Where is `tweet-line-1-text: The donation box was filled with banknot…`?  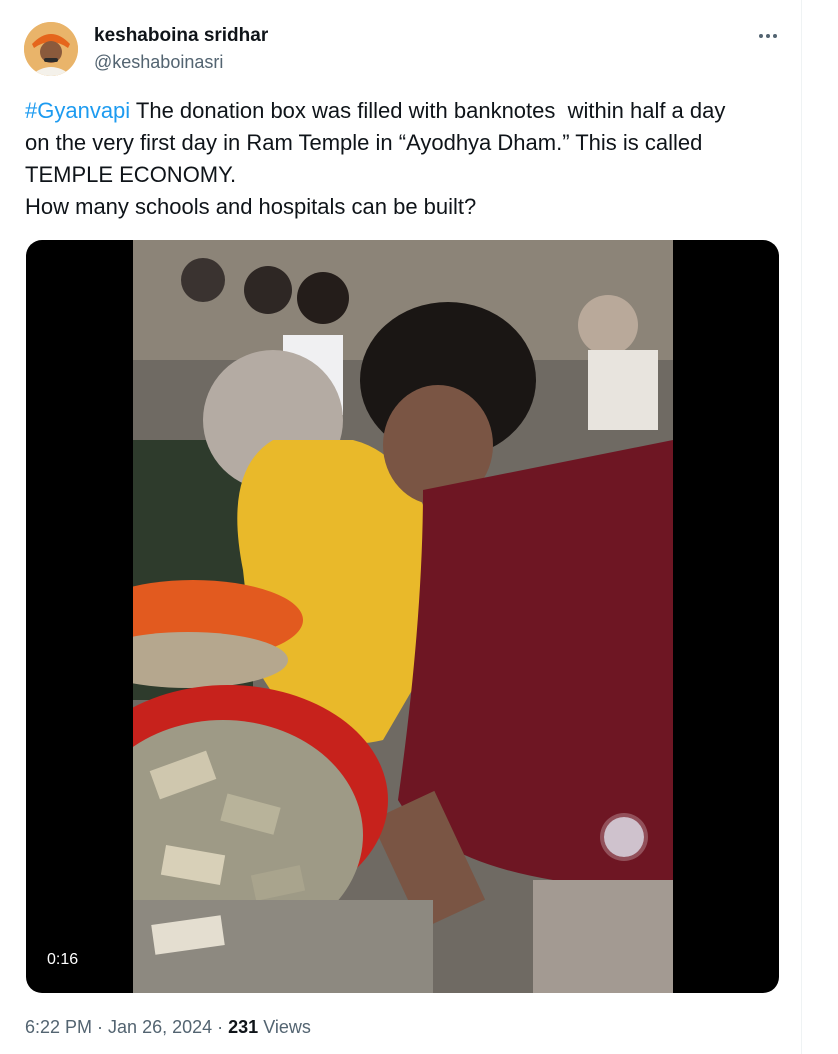
tweet-line-1-text: The donation box was filled with banknot… is located at coordinates (428, 110).